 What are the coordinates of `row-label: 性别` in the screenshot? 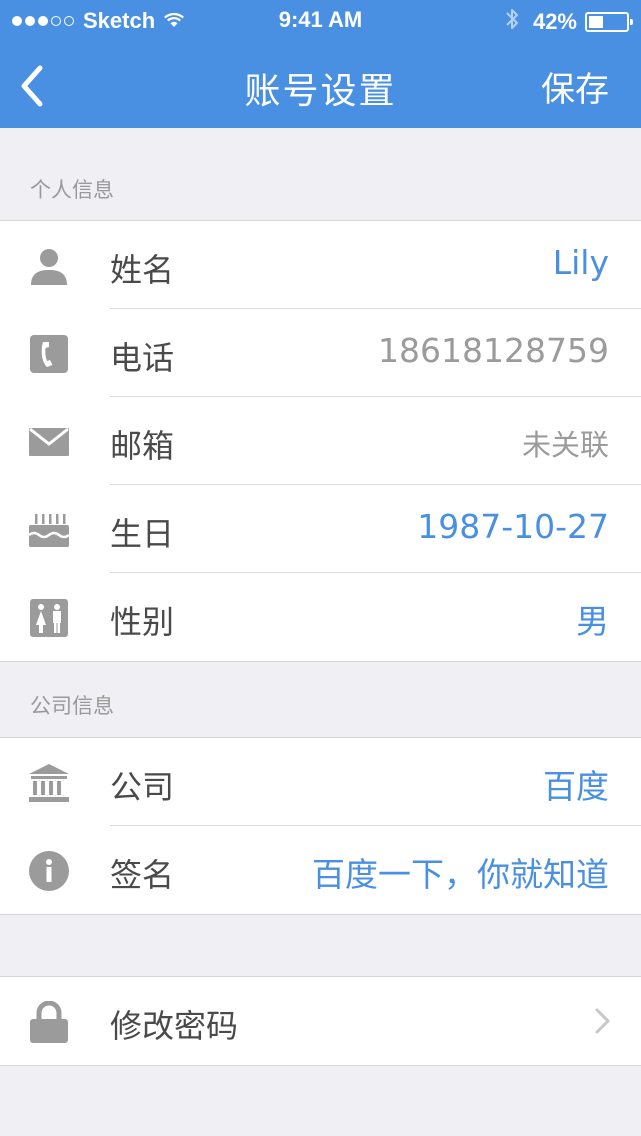 It's located at (142, 622).